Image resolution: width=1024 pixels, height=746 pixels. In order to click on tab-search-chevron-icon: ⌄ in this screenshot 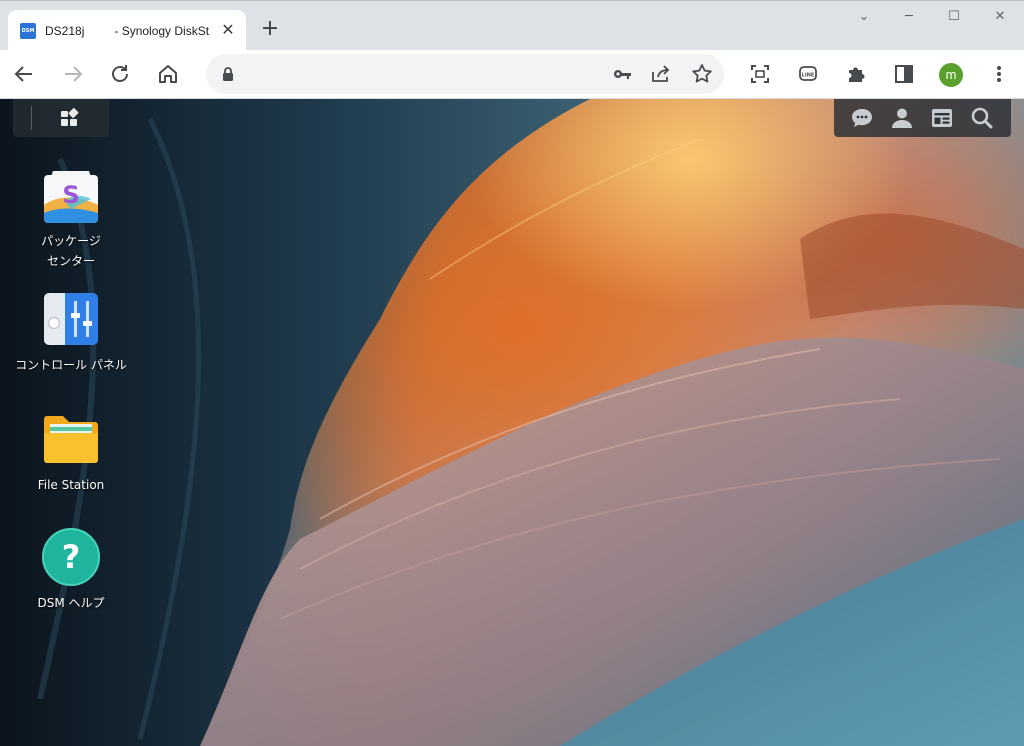, I will do `click(864, 17)`.